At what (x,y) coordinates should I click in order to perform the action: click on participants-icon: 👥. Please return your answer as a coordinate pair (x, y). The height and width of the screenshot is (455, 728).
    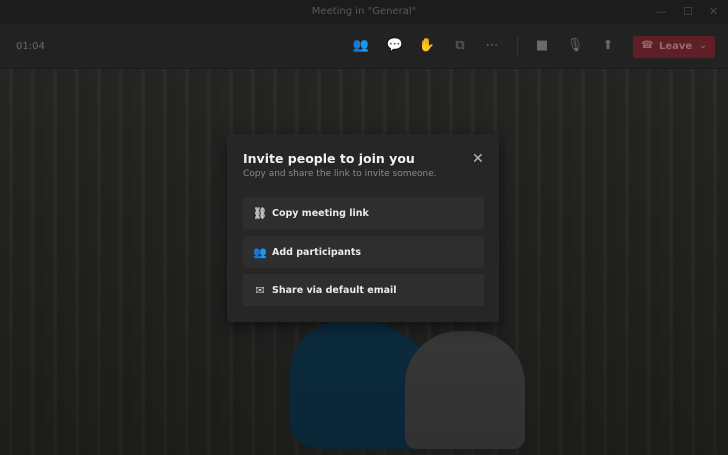
    Looking at the image, I should click on (361, 46).